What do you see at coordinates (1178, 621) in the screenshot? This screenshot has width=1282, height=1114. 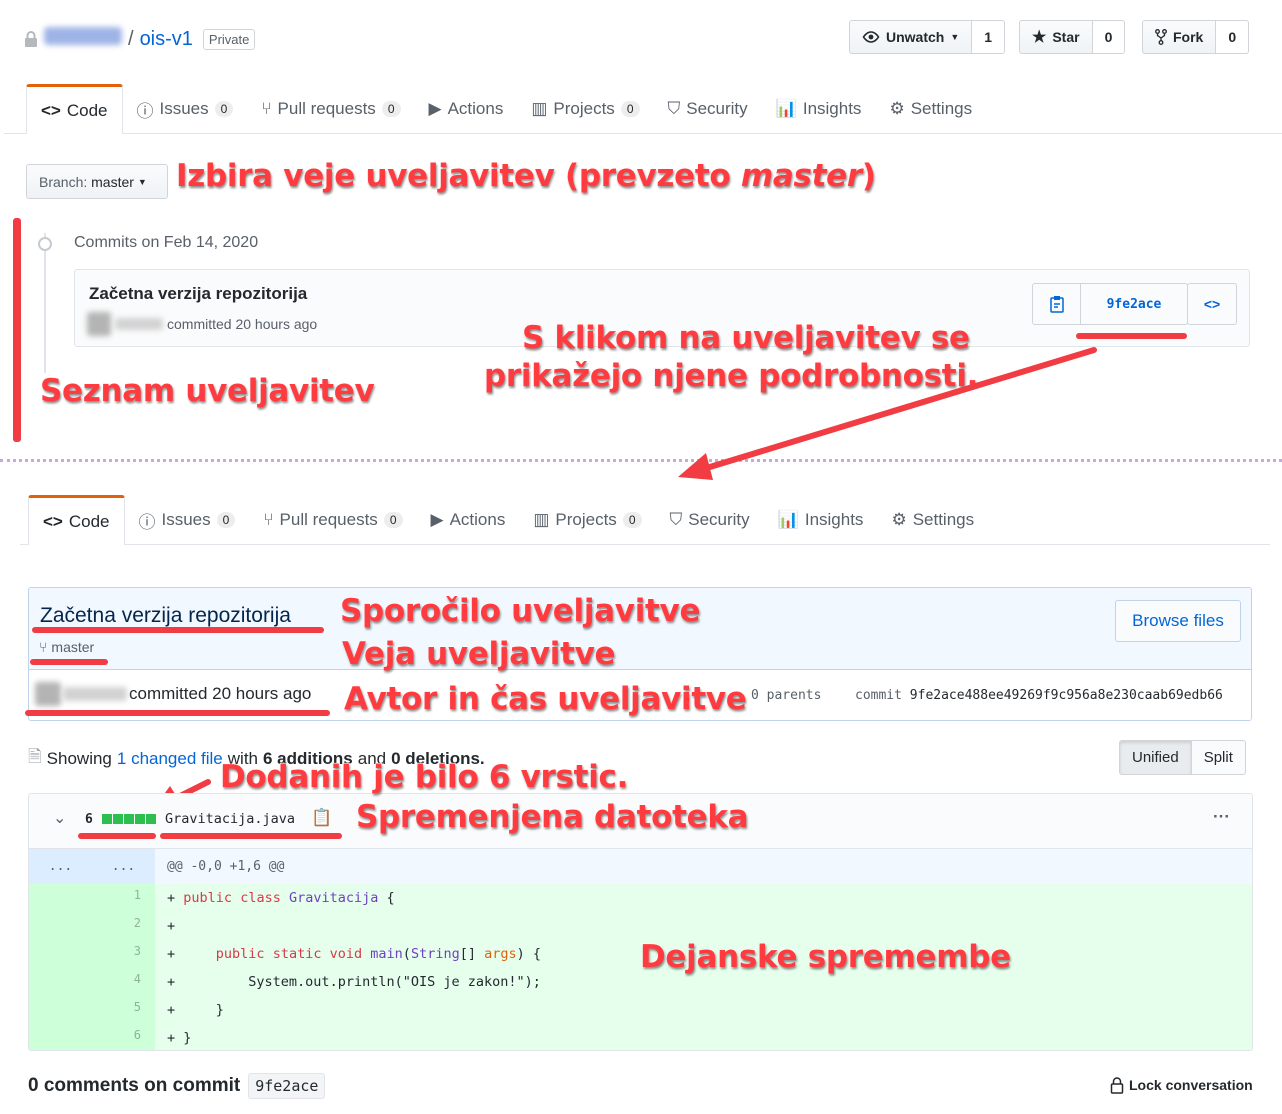 I see `browse-files-button: Browse files` at bounding box center [1178, 621].